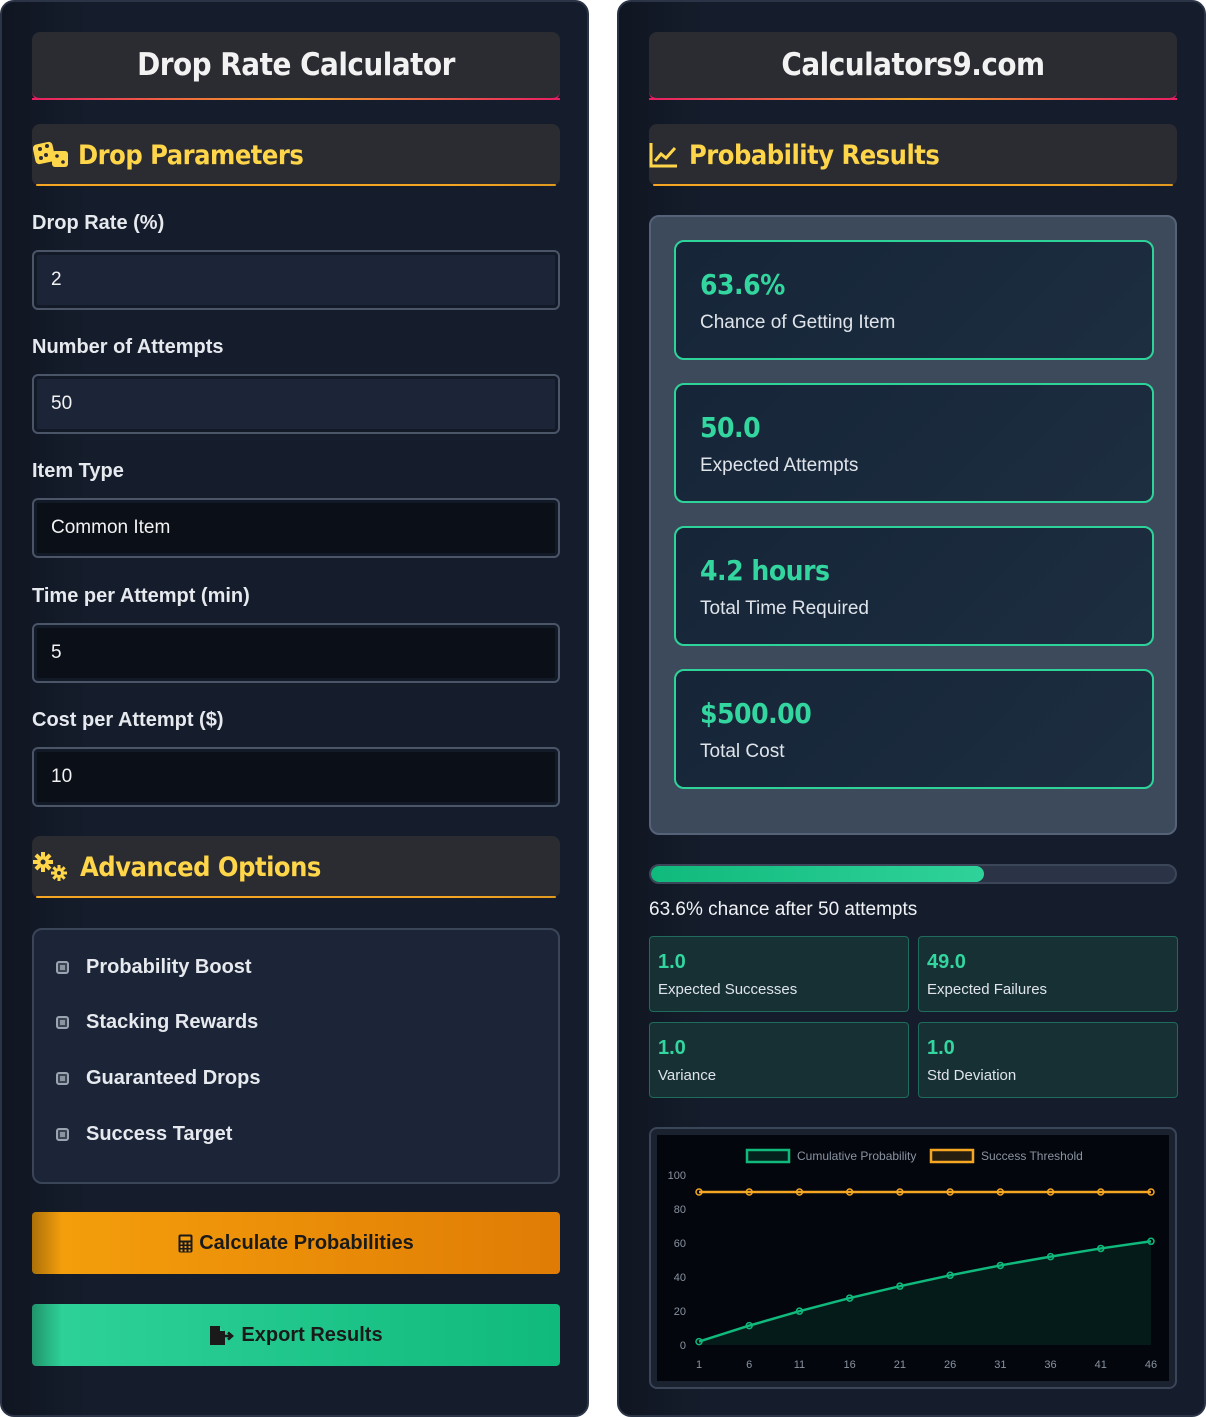 This screenshot has height=1417, width=1206. I want to click on gears-icon, so click(51, 867).